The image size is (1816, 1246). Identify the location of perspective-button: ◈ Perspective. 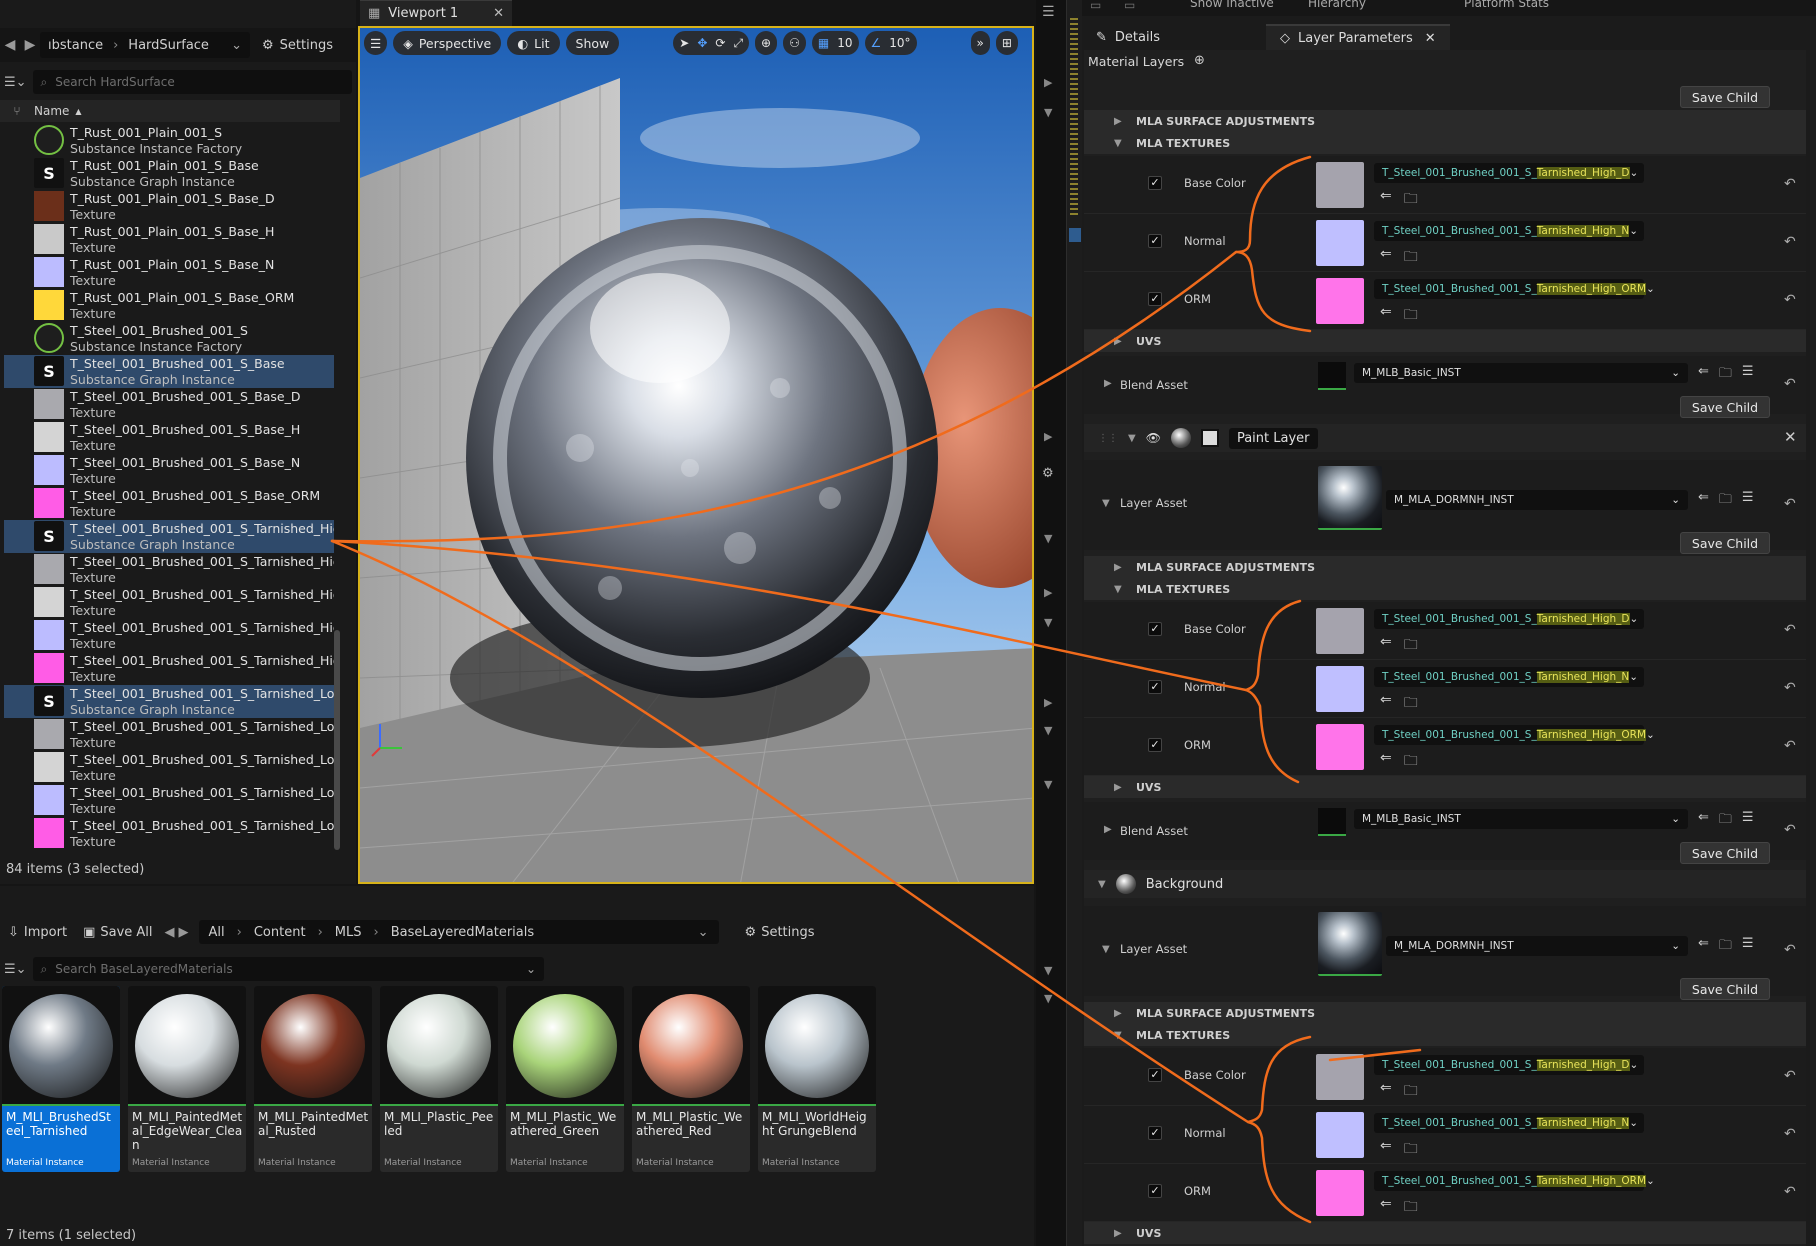
(447, 43).